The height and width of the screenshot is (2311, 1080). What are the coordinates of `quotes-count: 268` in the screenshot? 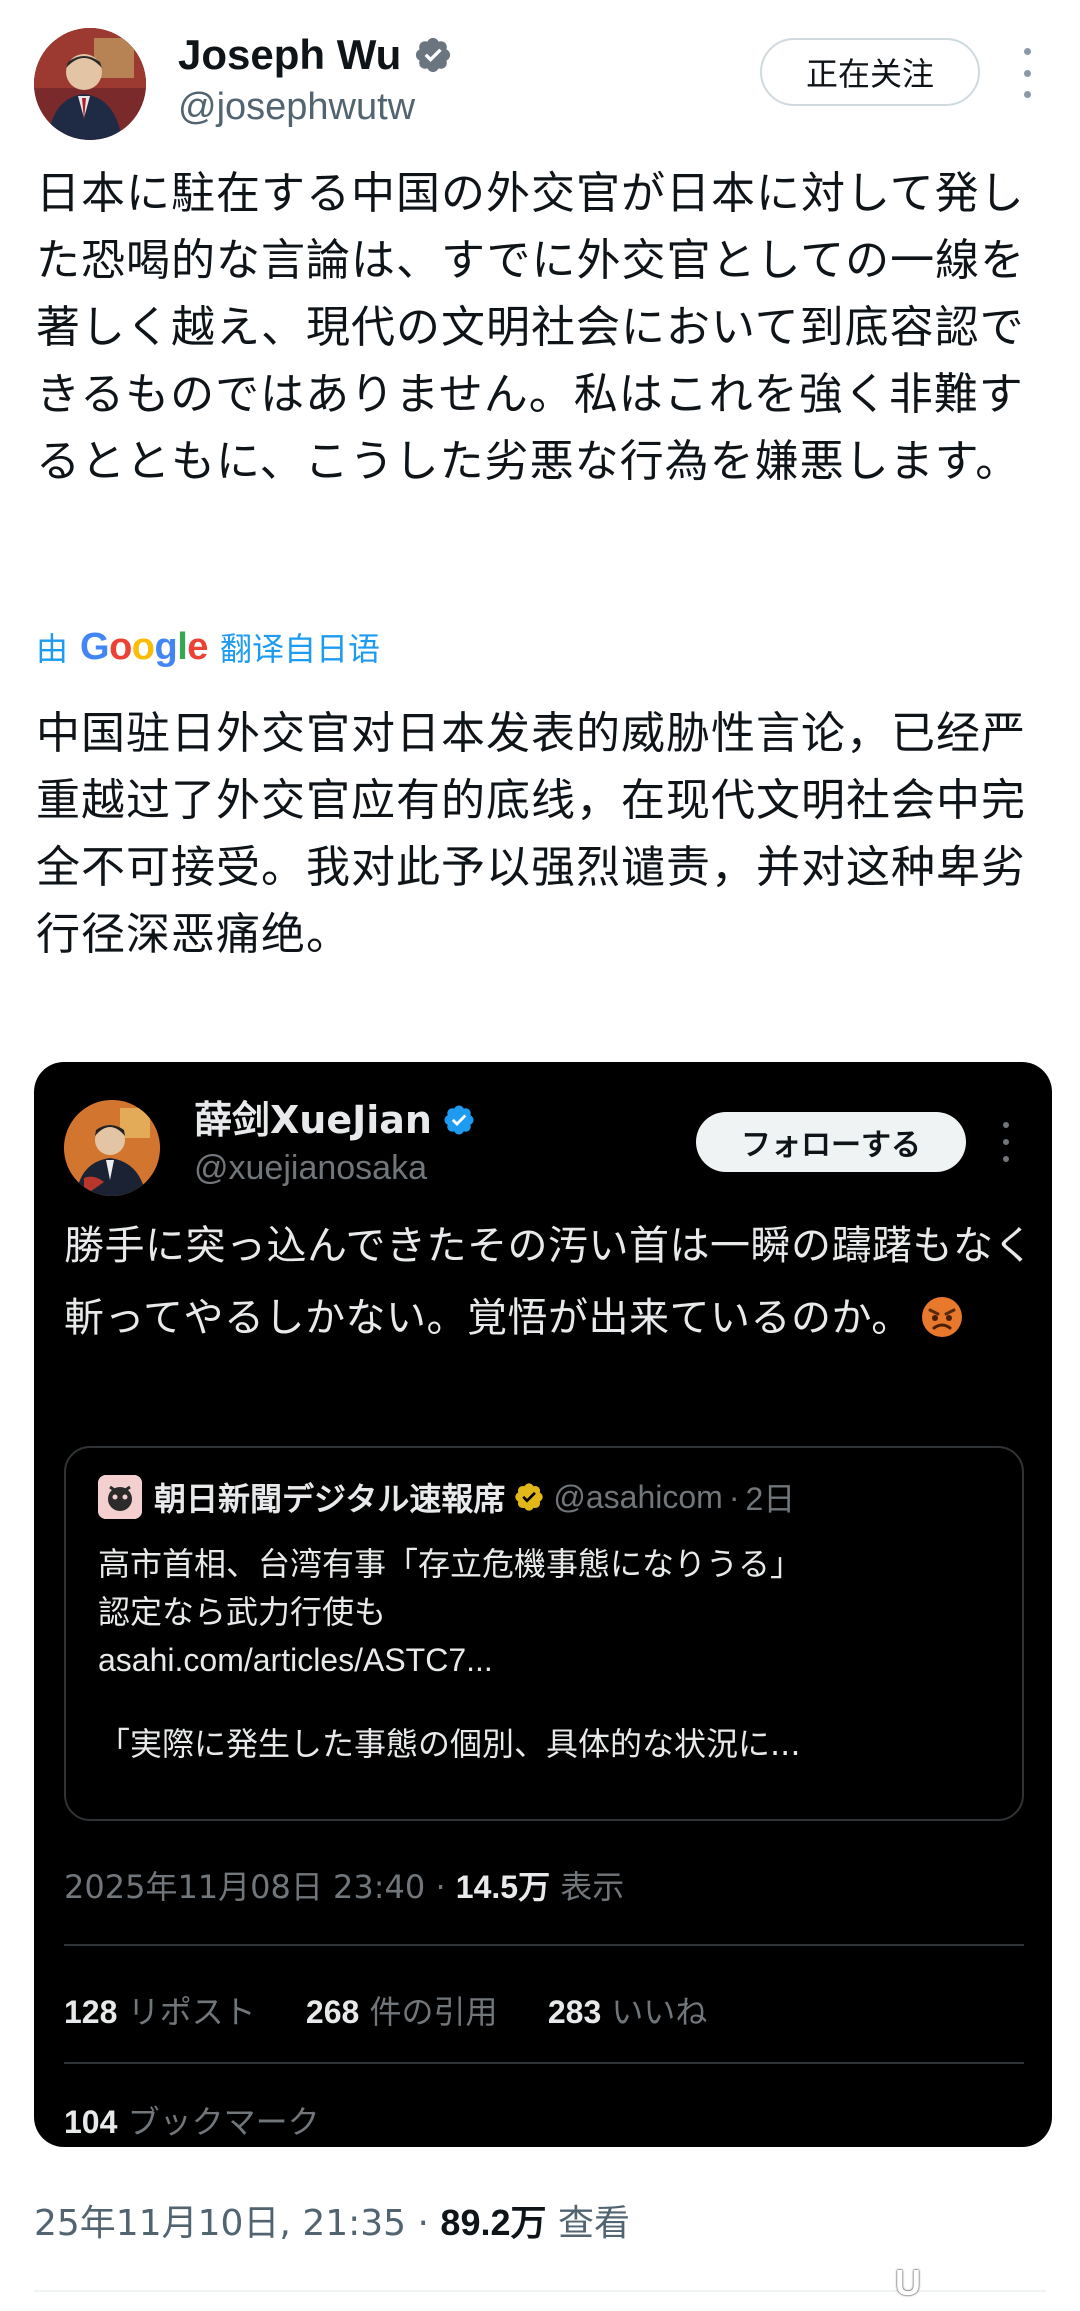 It's located at (332, 2012).